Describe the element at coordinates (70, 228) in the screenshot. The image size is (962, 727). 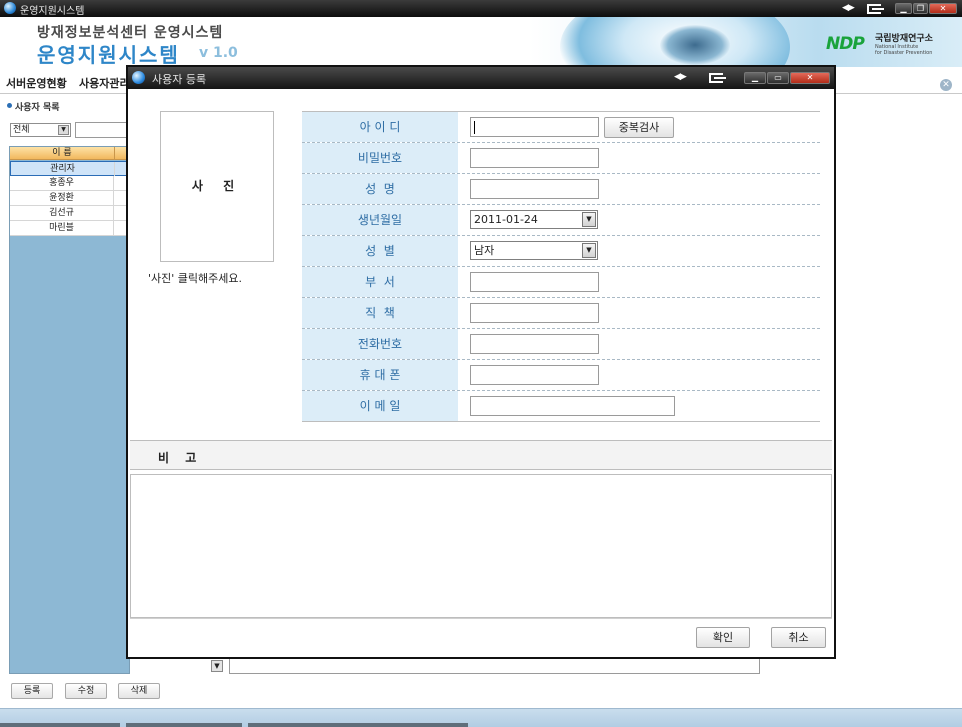
I see `table-row: 마린블` at that location.